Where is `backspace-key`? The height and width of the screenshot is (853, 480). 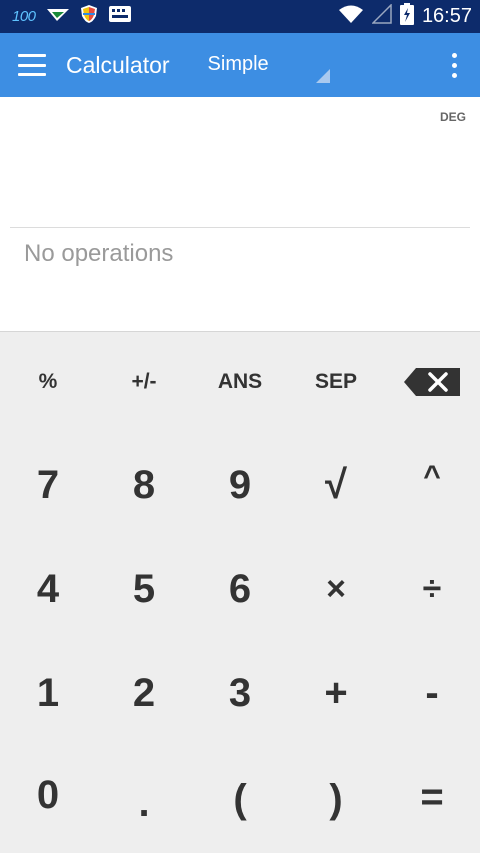
backspace-key is located at coordinates (432, 382).